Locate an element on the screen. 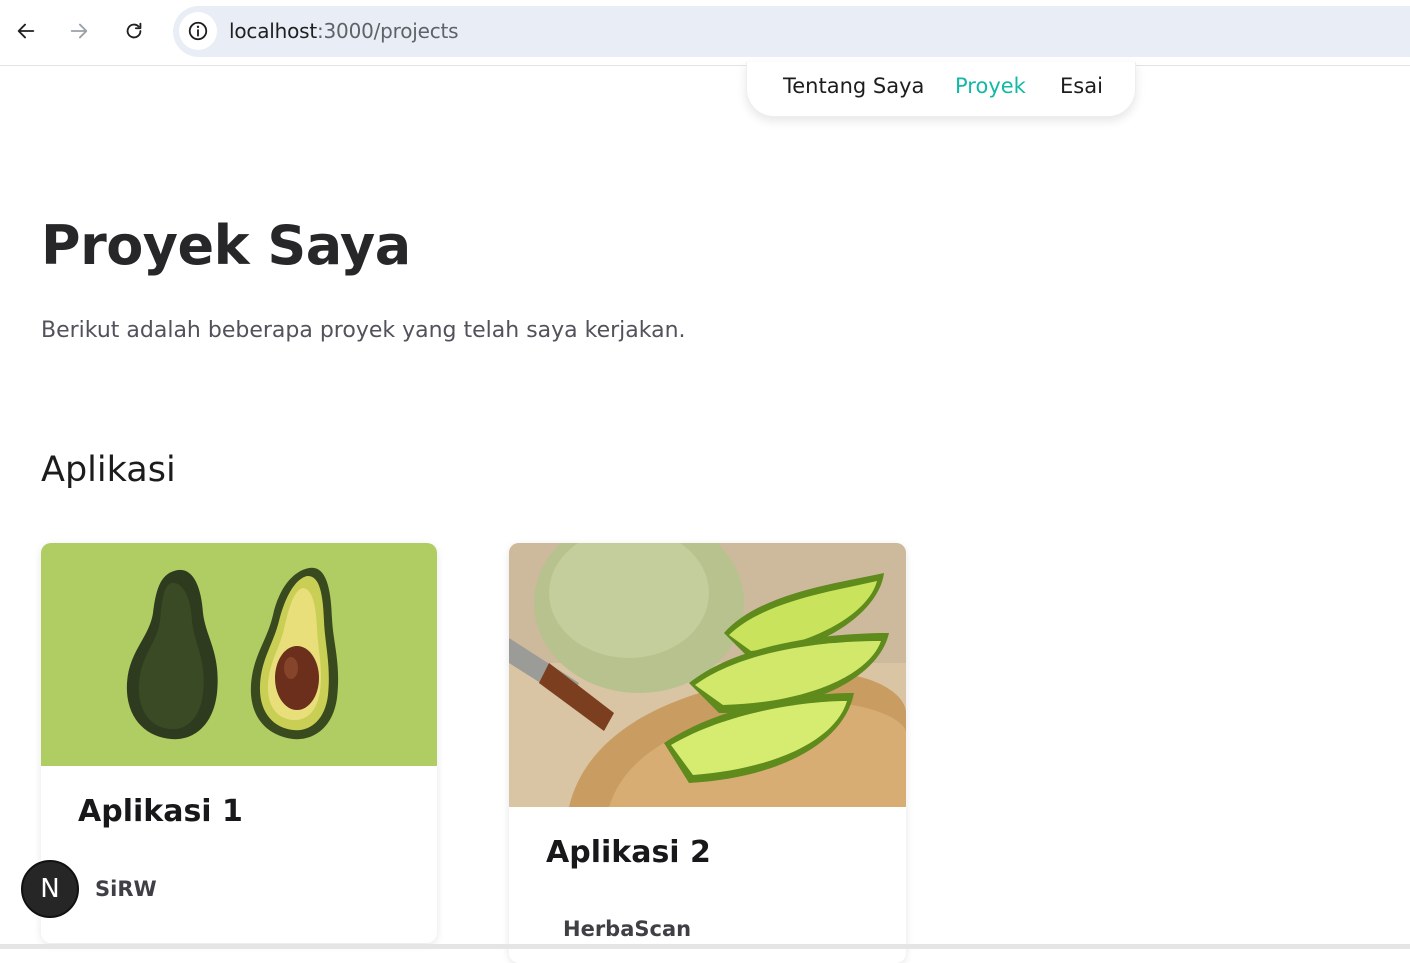 The width and height of the screenshot is (1410, 963). url-path: :3000/projects is located at coordinates (387, 31).